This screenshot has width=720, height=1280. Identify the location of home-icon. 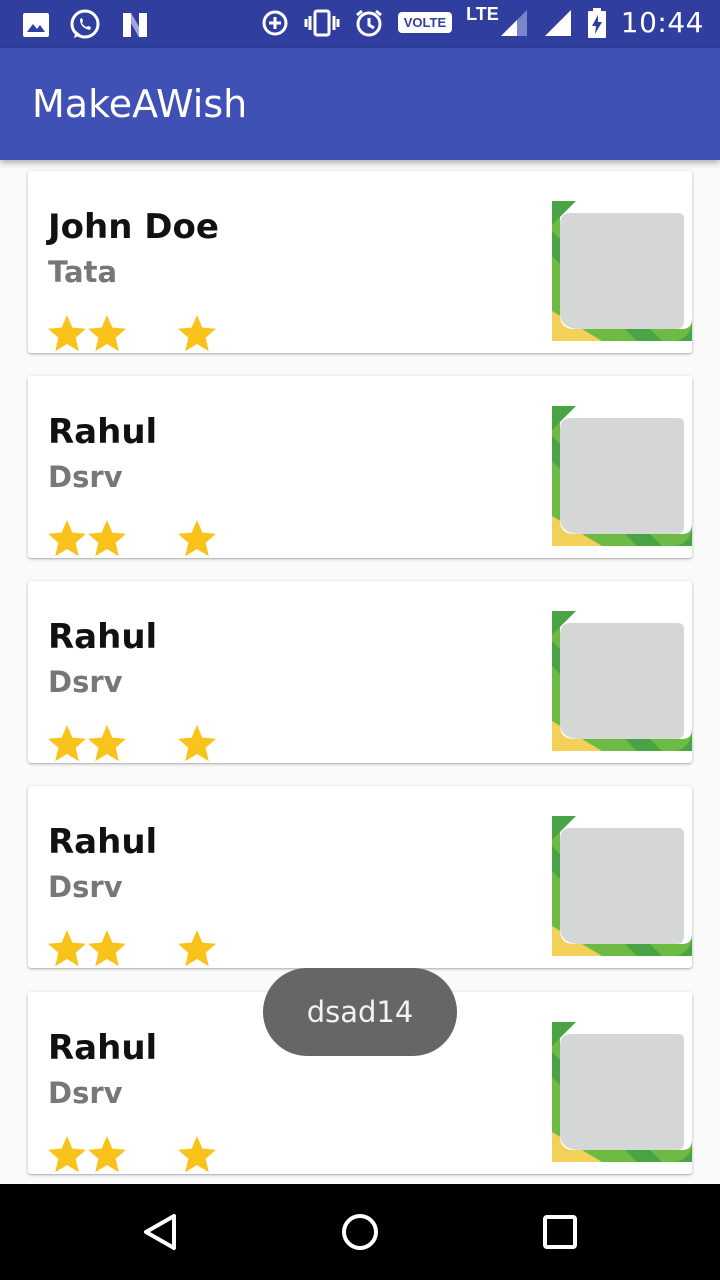
(360, 1232).